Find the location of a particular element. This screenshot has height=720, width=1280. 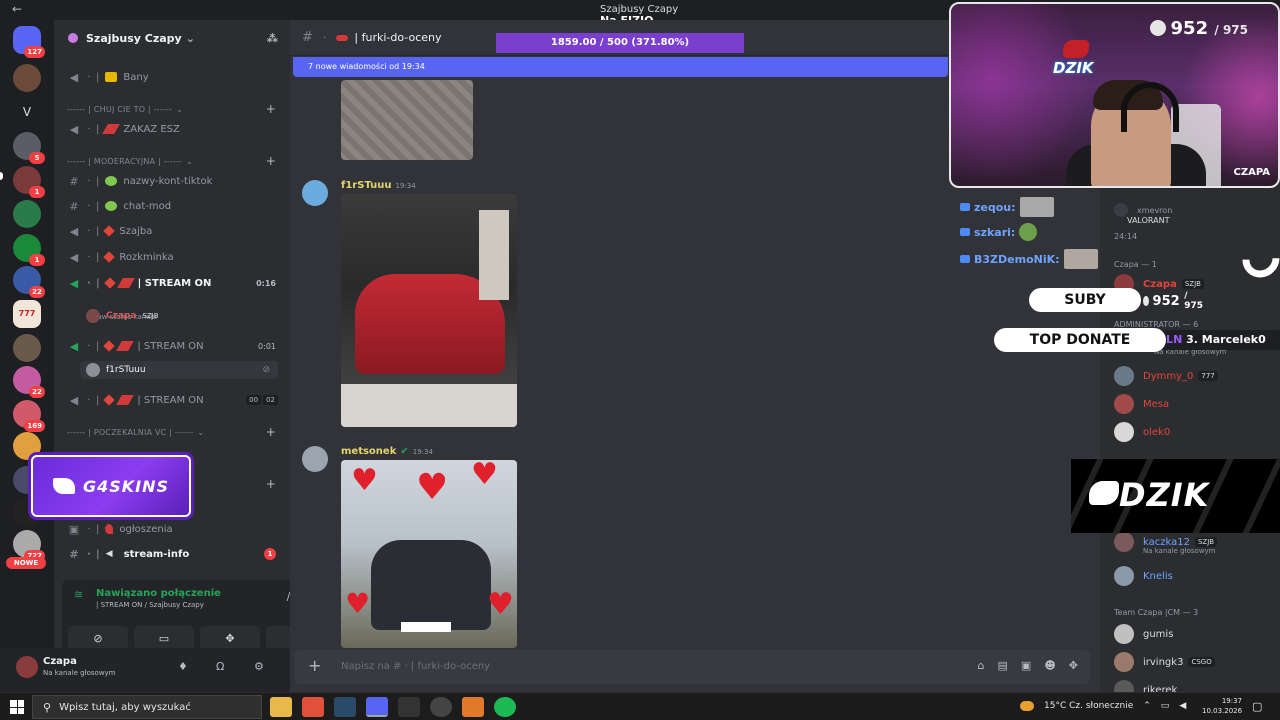

top-donate-ticker: PLN 3. Marcelek0 is located at coordinates (1219, 340).